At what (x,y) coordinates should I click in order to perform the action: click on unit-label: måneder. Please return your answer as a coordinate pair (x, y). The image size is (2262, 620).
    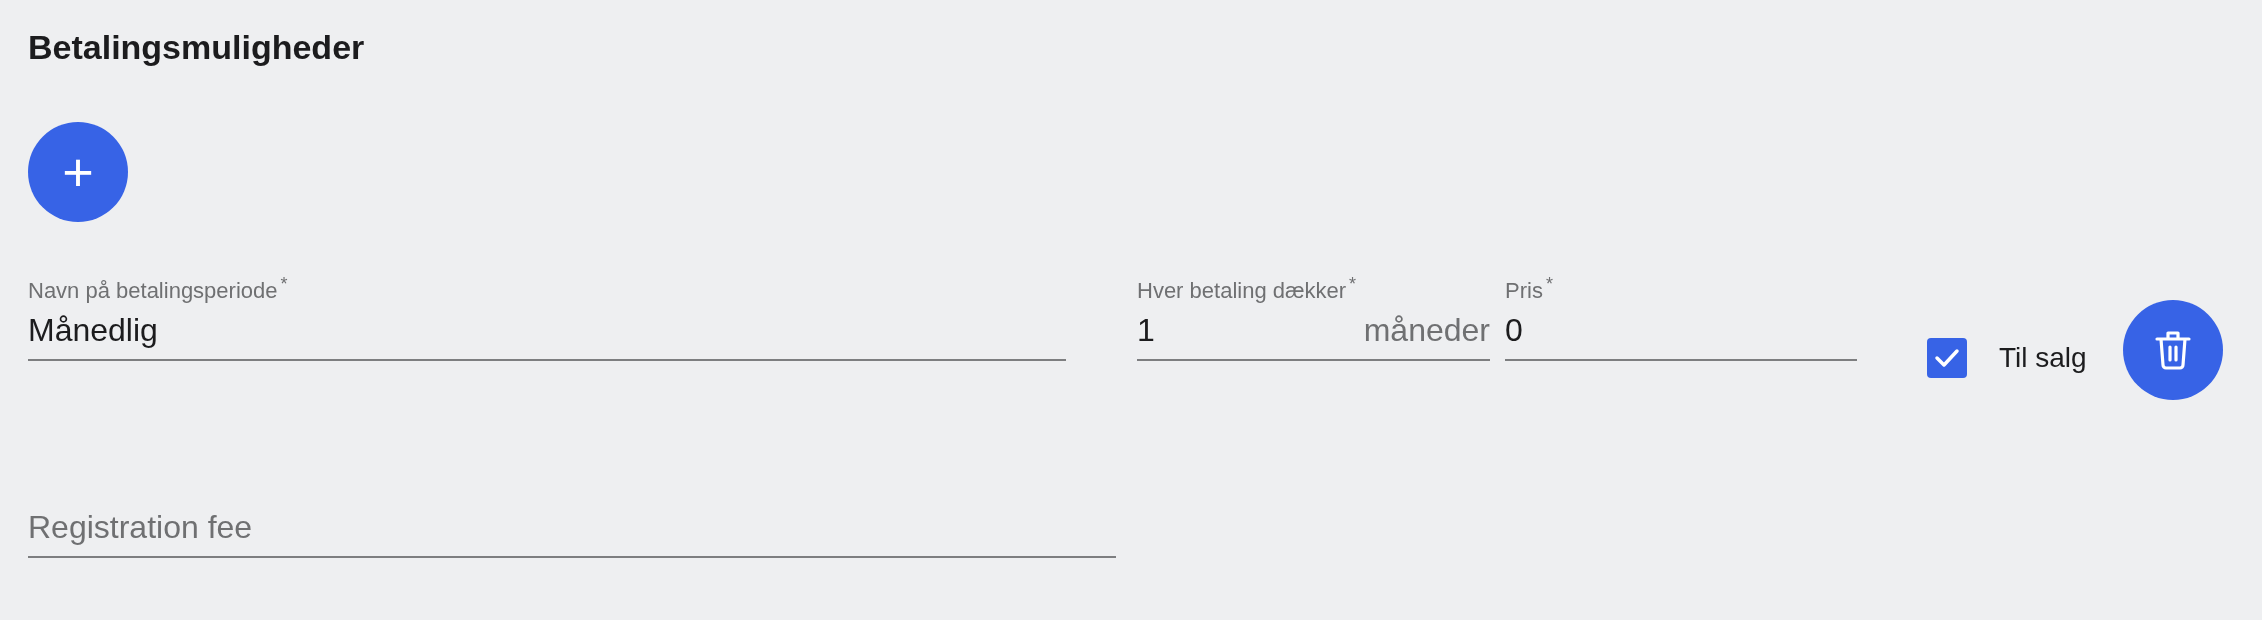
    Looking at the image, I should click on (1426, 331).